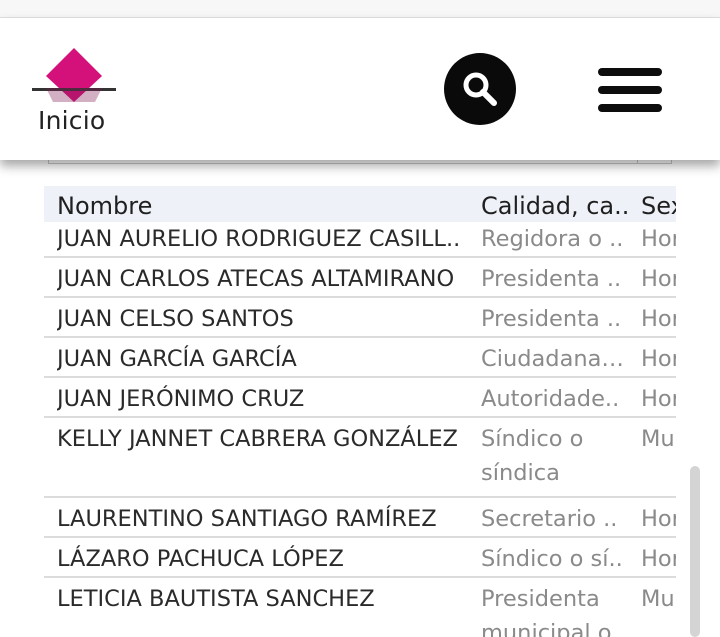 This screenshot has height=637, width=720. What do you see at coordinates (257, 439) in the screenshot?
I see `cell-nombre: KELLY JANNET CABRERA GONZÁLEZ` at bounding box center [257, 439].